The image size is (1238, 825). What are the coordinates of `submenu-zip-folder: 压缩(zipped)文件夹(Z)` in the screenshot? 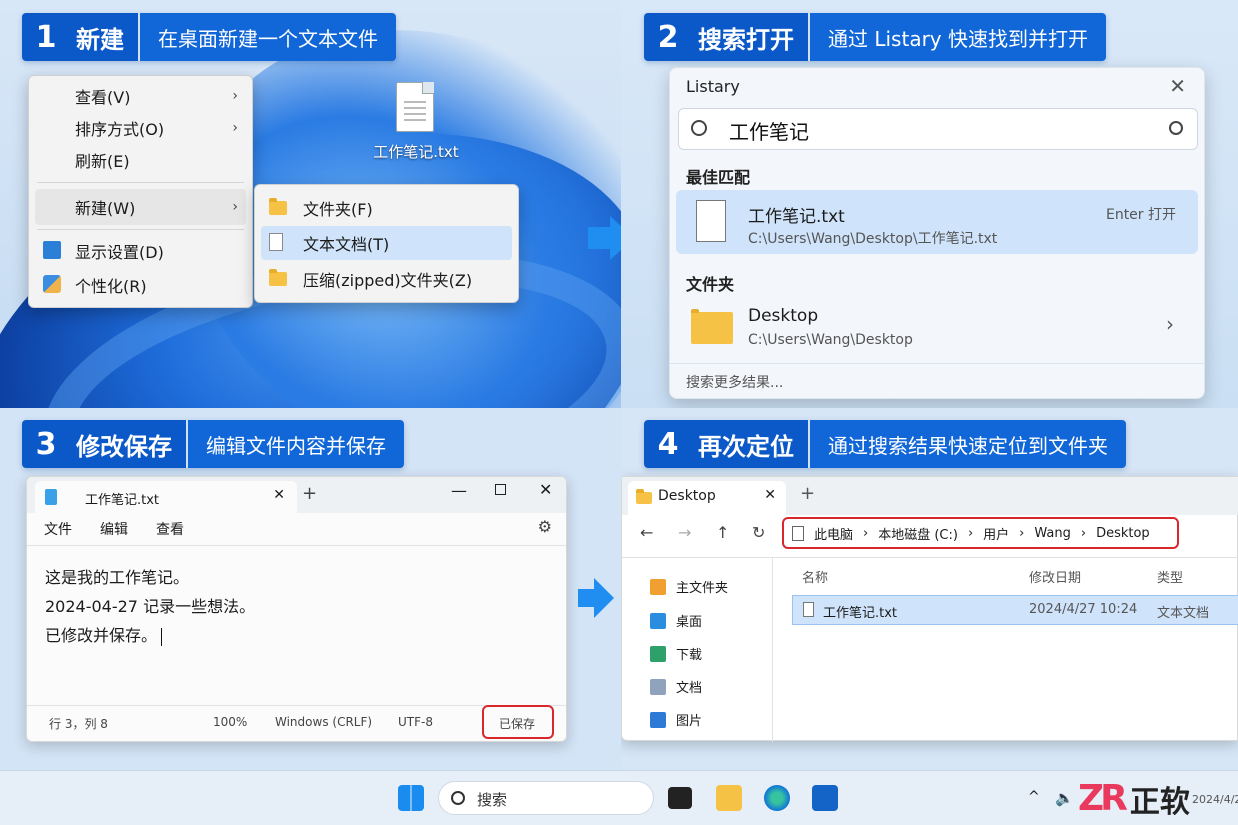 It's located at (386, 279).